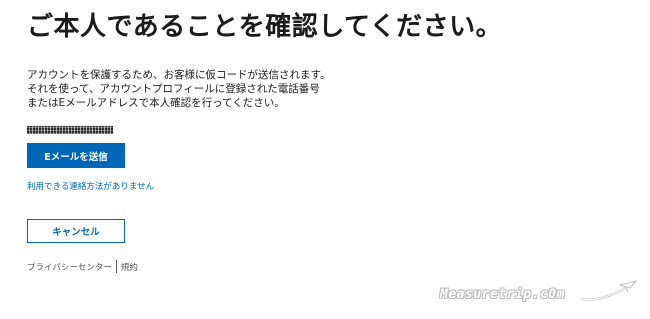 Image resolution: width=650 pixels, height=319 pixels. Describe the element at coordinates (90, 186) in the screenshot. I see `no-contact-methods-link: 利用できる連絡方法がありません` at that location.